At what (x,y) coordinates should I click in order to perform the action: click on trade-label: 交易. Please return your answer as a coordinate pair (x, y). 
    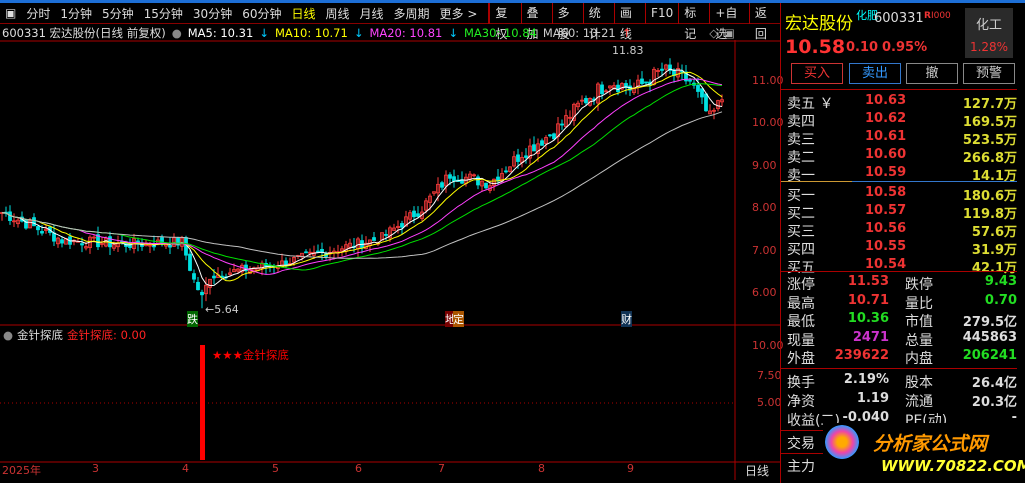
    Looking at the image, I should click on (801, 444).